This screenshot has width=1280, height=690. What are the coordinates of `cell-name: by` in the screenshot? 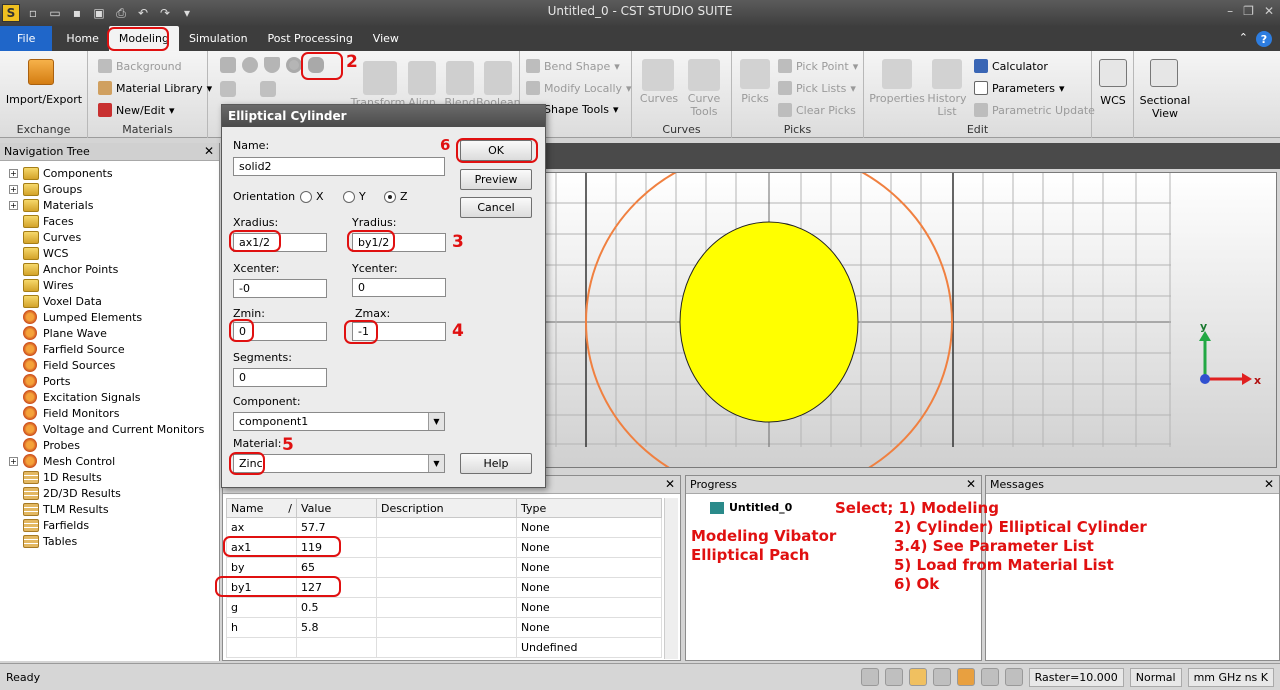 It's located at (261, 567).